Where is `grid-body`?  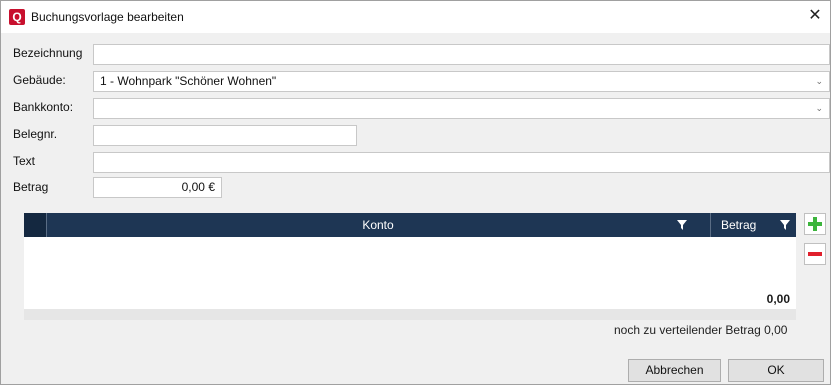 grid-body is located at coordinates (410, 262).